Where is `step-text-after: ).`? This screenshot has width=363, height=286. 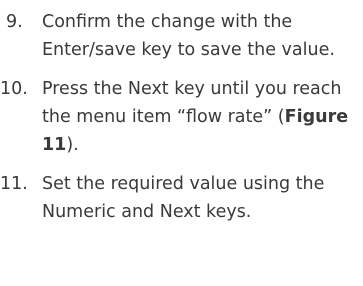
step-text-after: ). is located at coordinates (72, 145).